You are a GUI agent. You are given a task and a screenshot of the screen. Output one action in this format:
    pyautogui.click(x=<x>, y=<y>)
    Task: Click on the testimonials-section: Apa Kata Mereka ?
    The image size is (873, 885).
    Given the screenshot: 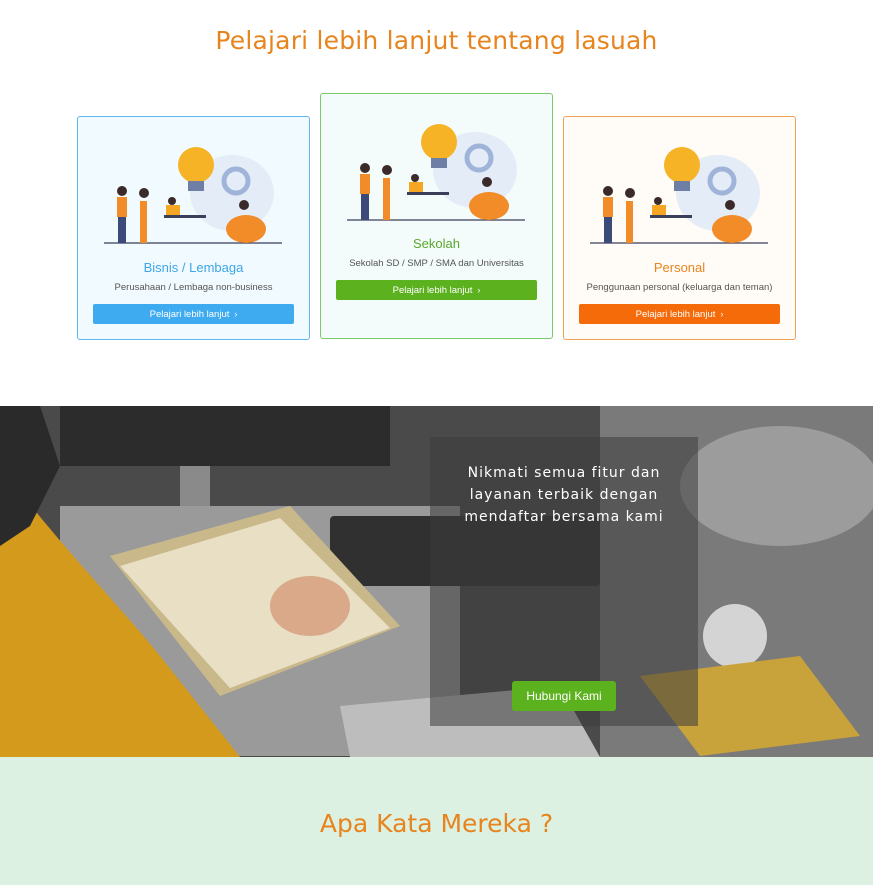 What is the action you would take?
    pyautogui.click(x=436, y=821)
    